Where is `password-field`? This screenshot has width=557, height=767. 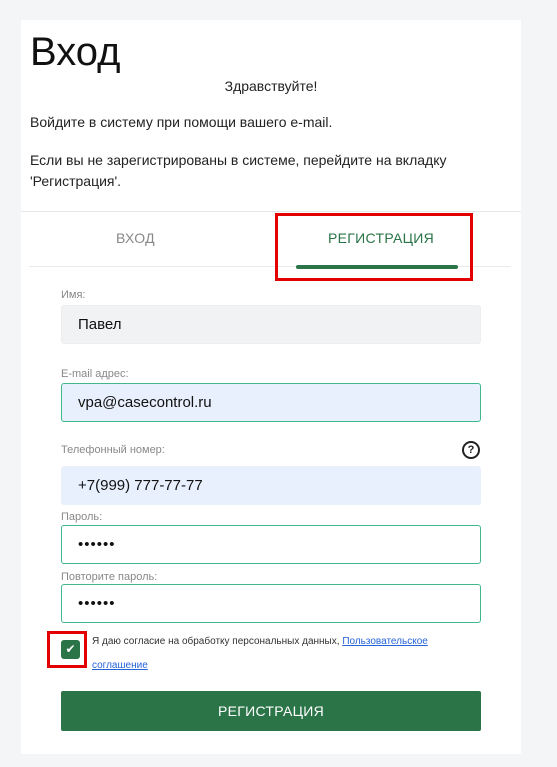 password-field is located at coordinates (271, 544).